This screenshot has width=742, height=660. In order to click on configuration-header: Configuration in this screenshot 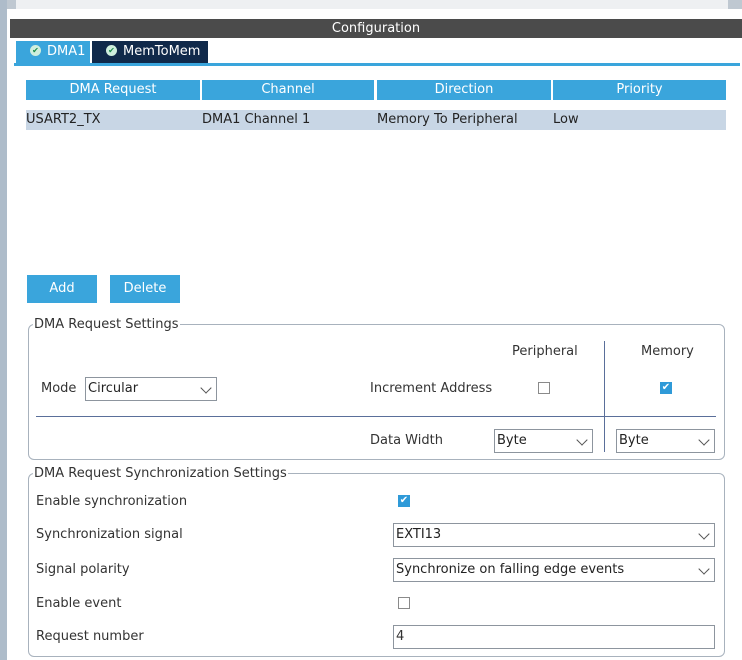, I will do `click(376, 28)`.